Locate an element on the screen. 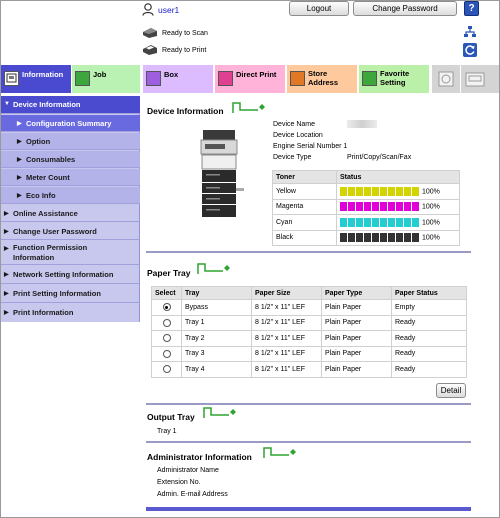  admin-extension-label: Extension No. is located at coordinates (179, 482).